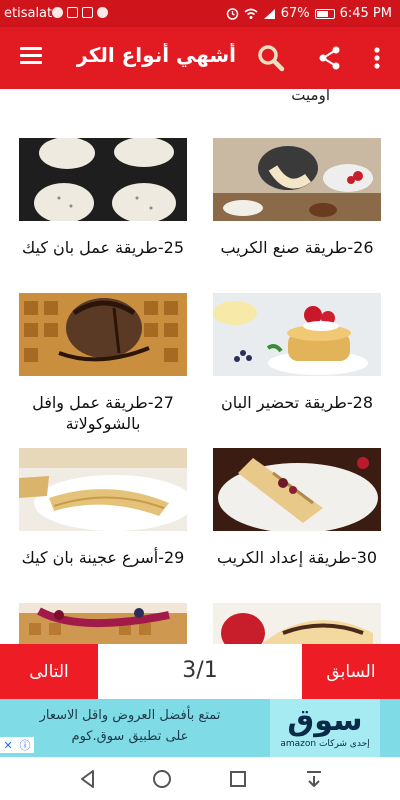  I want to click on search-icon, so click(271, 58).